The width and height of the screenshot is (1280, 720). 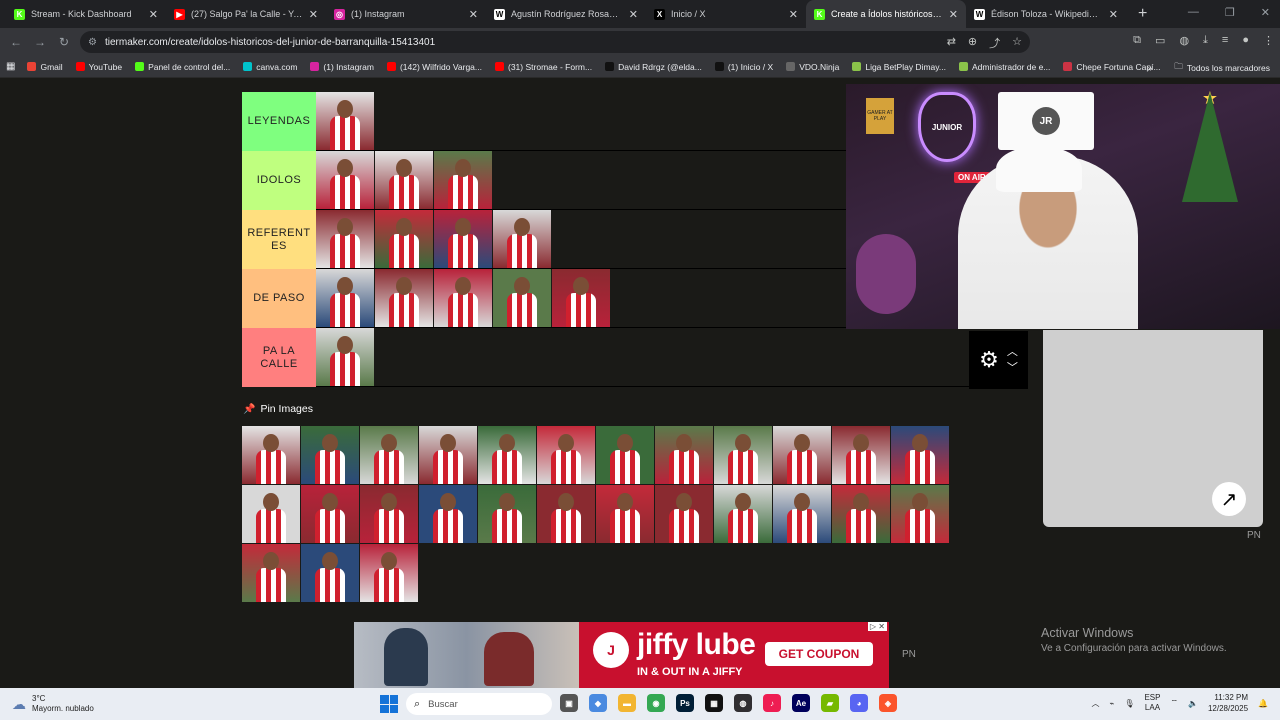 I want to click on new-tab-icon: +, so click(x=1142, y=14).